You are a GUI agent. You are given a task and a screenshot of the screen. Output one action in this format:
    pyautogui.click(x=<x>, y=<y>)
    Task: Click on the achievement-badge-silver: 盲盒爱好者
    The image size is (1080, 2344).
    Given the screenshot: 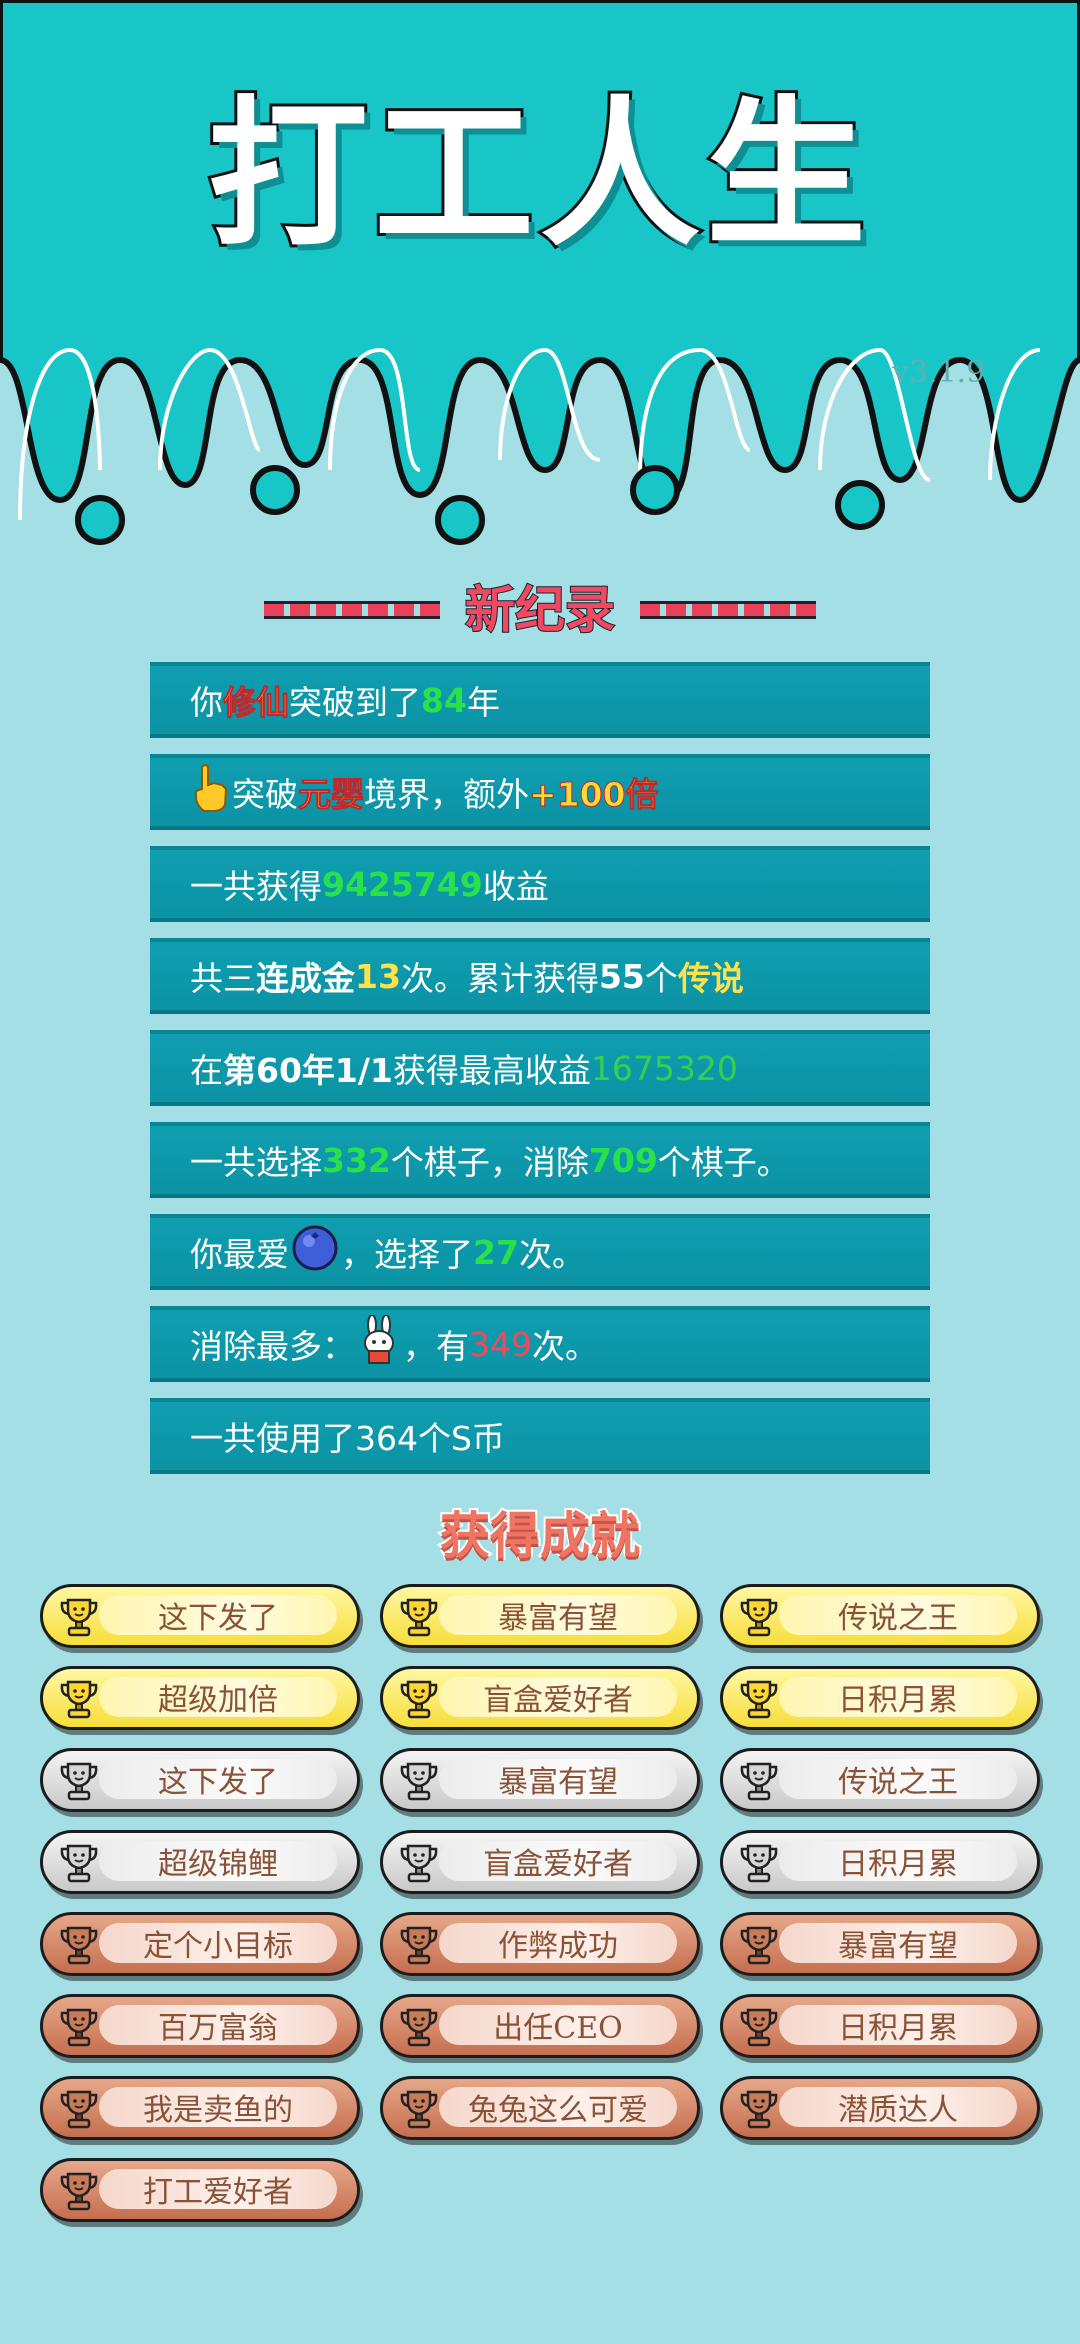 What is the action you would take?
    pyautogui.click(x=540, y=1862)
    